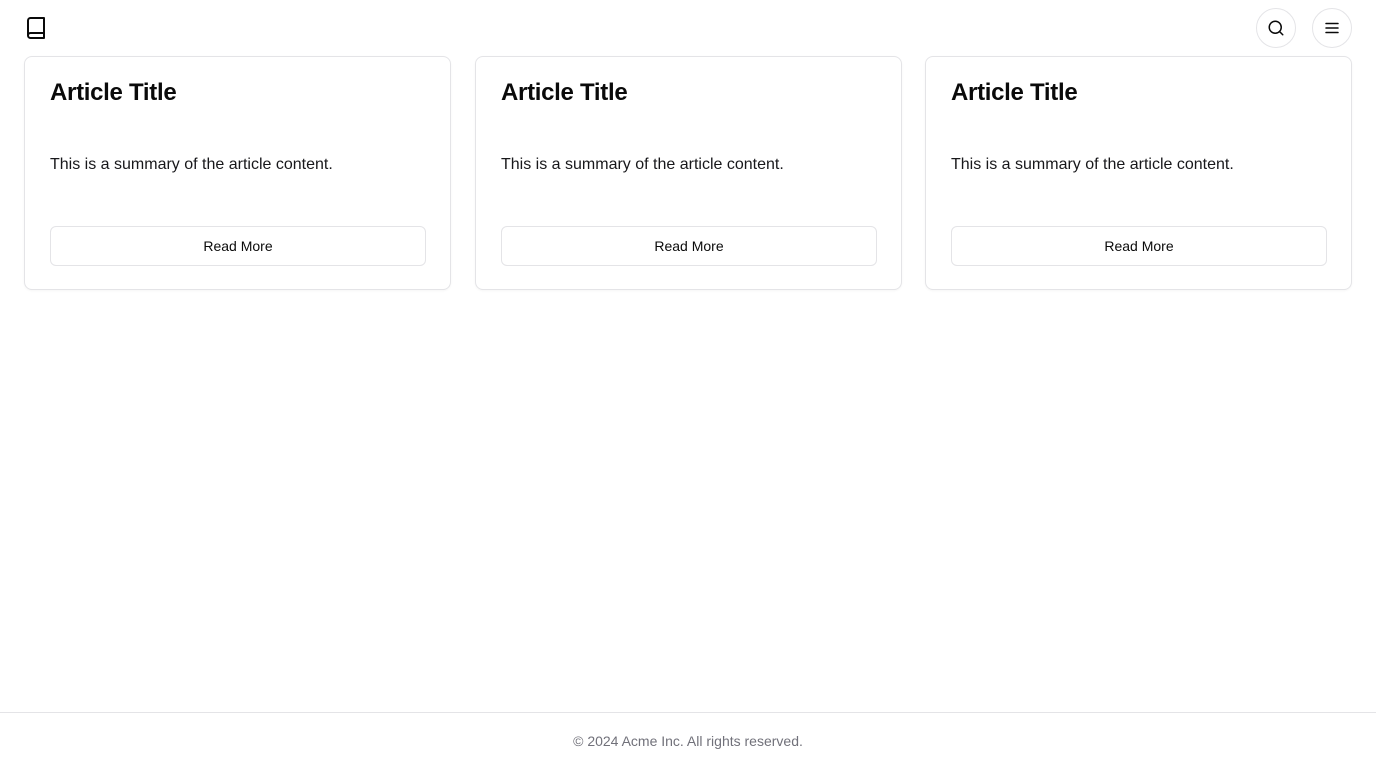 The image size is (1376, 768). I want to click on site-header, so click(688, 28).